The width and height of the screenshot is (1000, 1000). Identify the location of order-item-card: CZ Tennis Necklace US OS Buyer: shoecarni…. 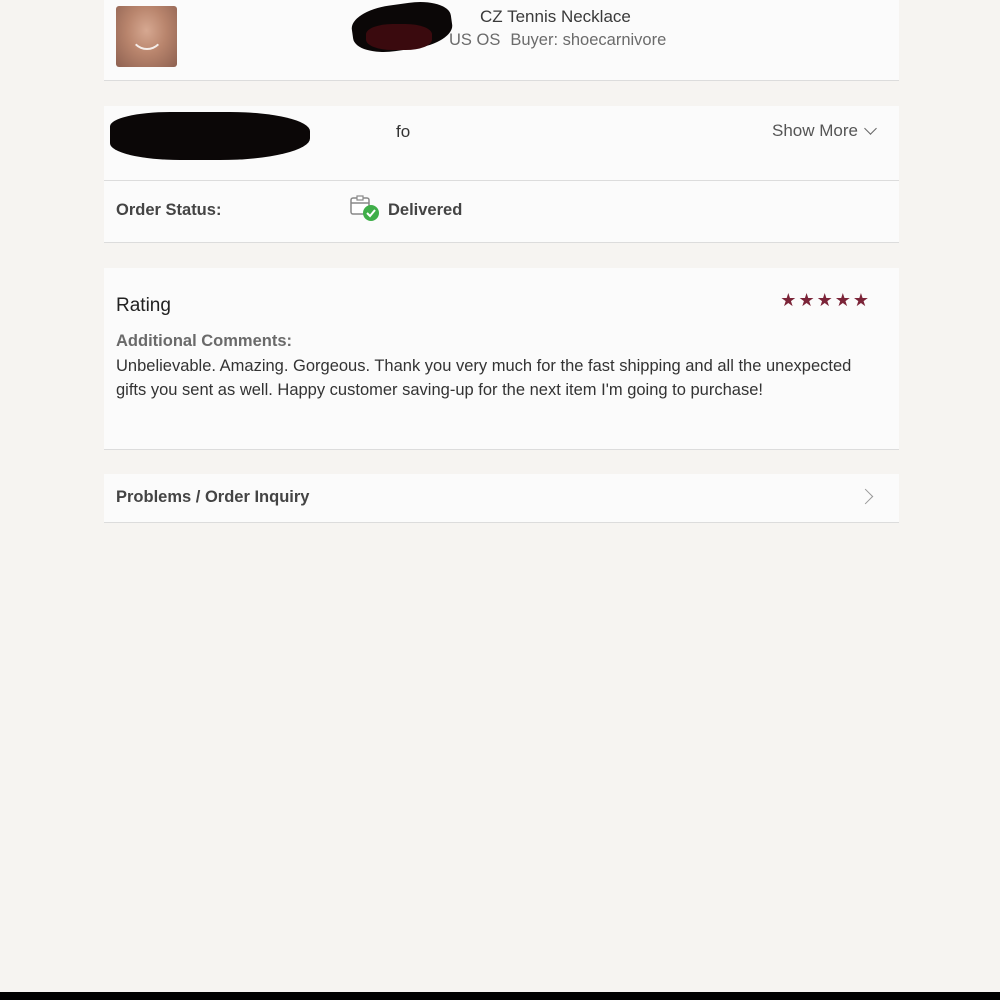
(501, 40).